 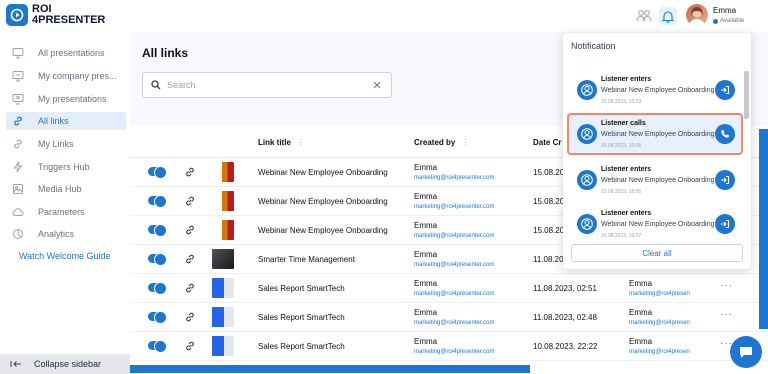 What do you see at coordinates (60, 189) in the screenshot?
I see `sidebar-item-label: Media Hub` at bounding box center [60, 189].